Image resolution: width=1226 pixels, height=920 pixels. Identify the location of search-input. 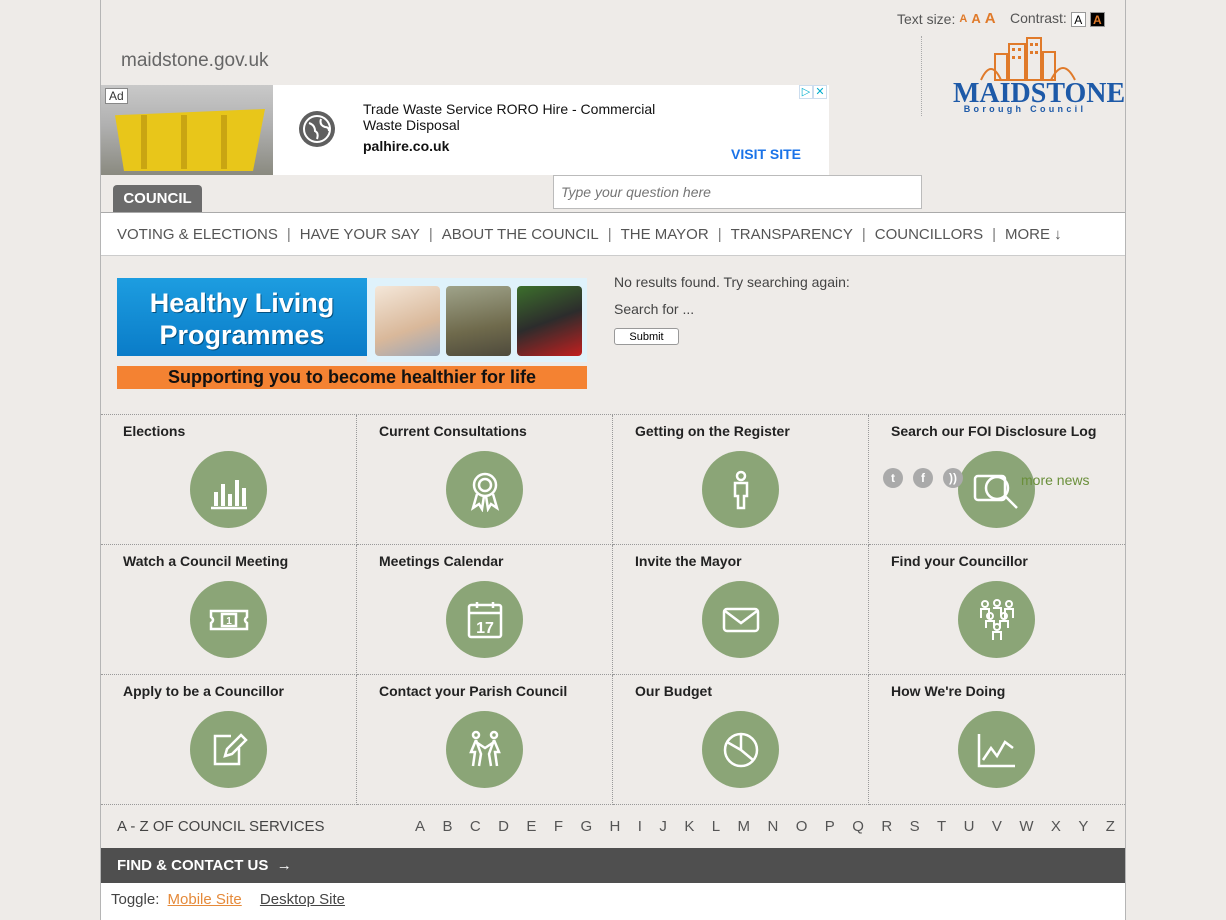
(737, 192).